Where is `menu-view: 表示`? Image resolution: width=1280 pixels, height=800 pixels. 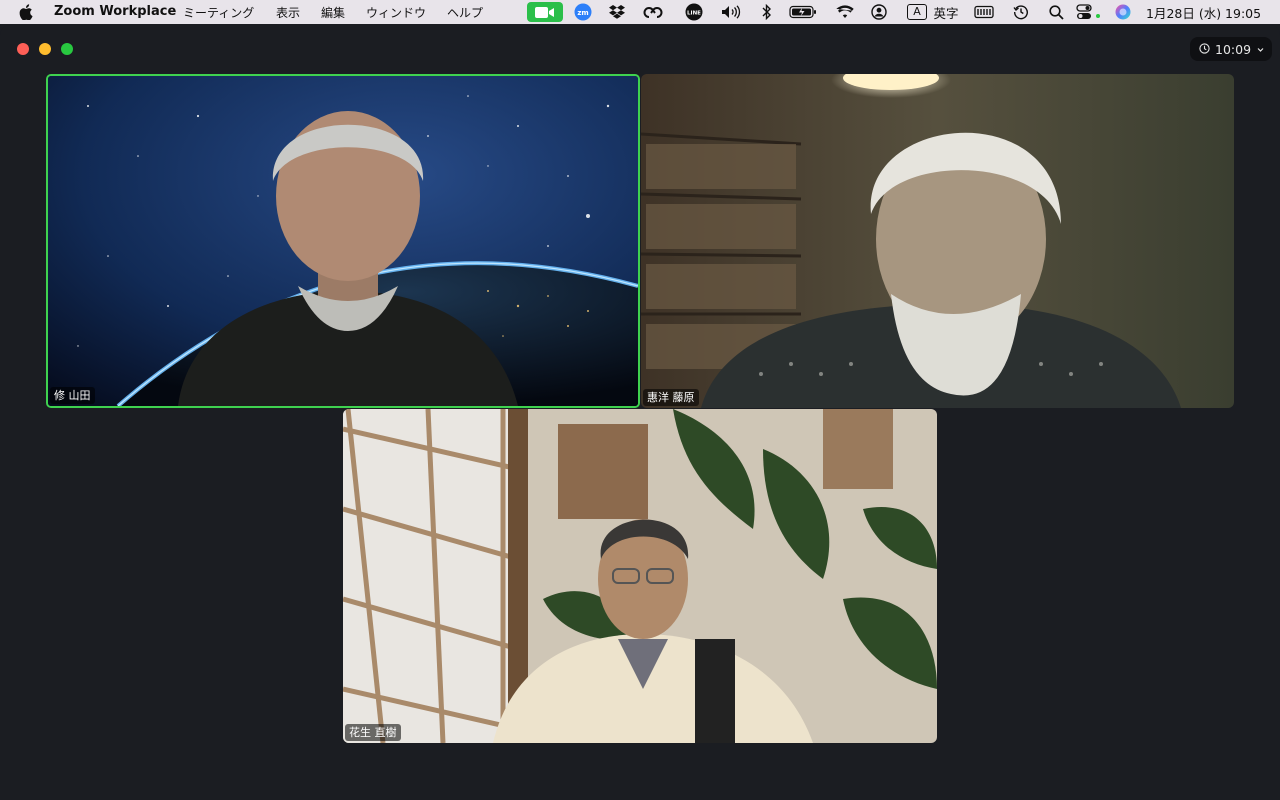
menu-view: 表示 is located at coordinates (288, 12).